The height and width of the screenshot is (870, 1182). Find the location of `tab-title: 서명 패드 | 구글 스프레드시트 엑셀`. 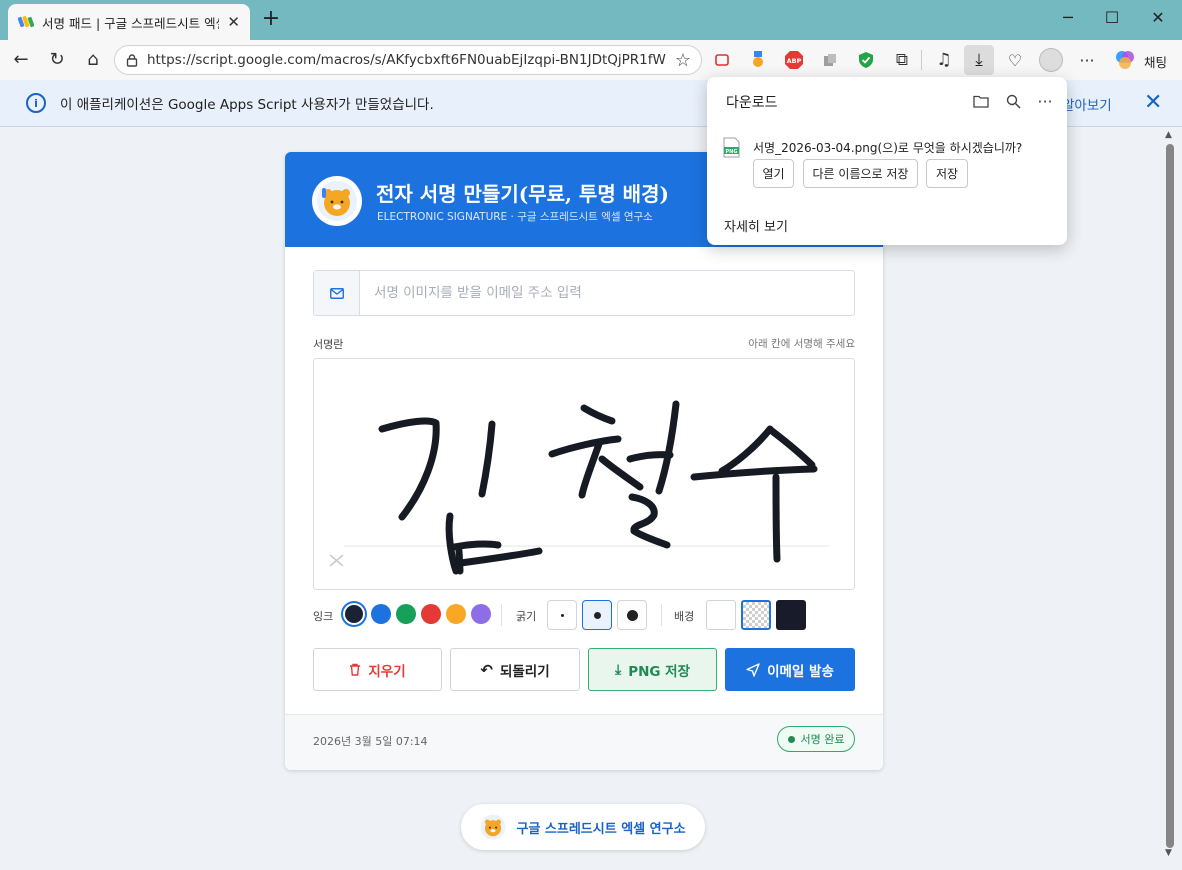

tab-title: 서명 패드 | 구글 스프레드시트 엑셀 is located at coordinates (131, 23).